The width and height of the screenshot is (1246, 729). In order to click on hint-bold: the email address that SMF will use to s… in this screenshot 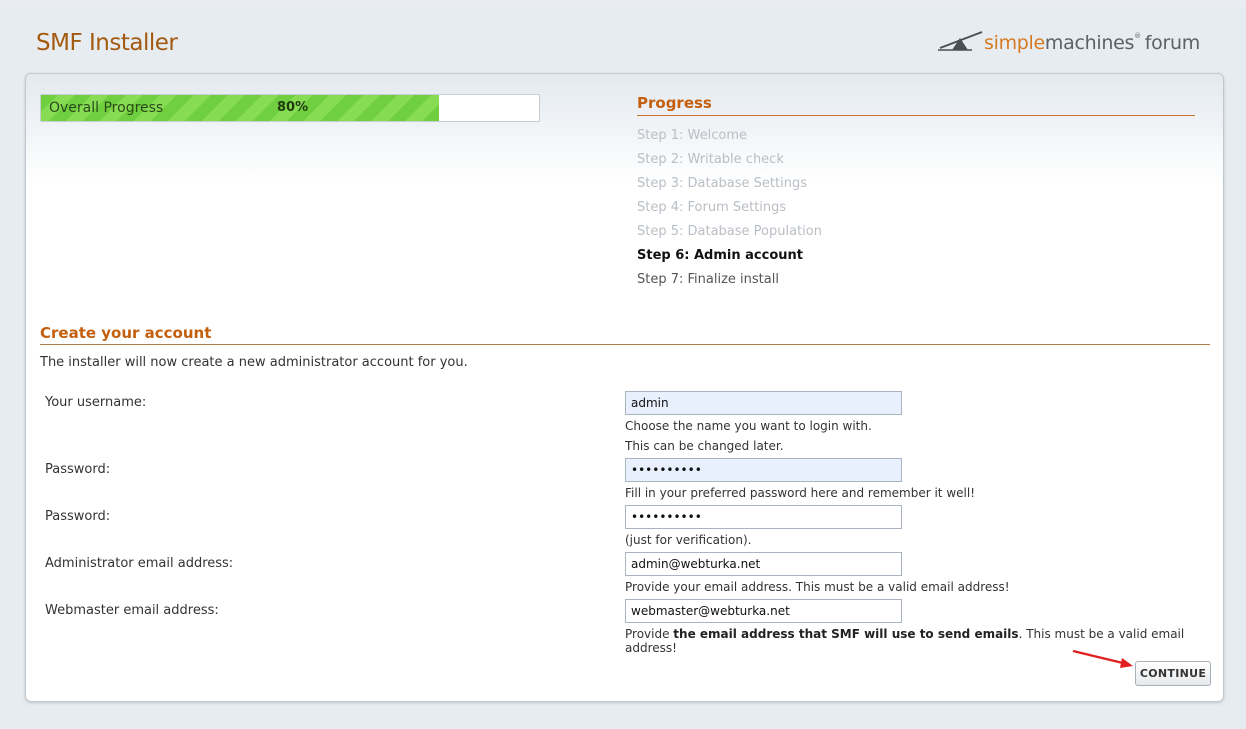, I will do `click(846, 634)`.